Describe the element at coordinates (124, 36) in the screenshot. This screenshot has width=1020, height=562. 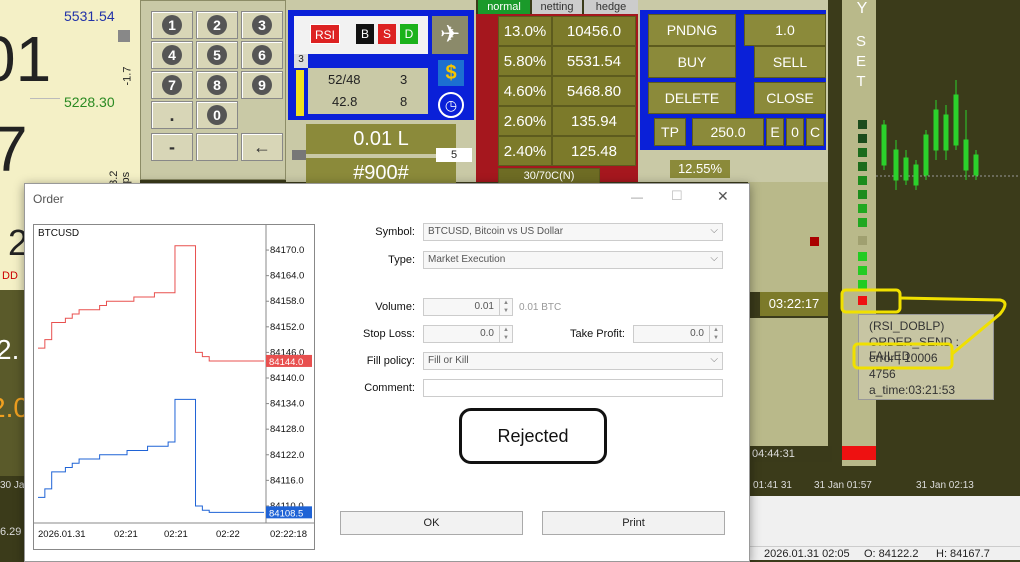
I see `toggle-square` at that location.